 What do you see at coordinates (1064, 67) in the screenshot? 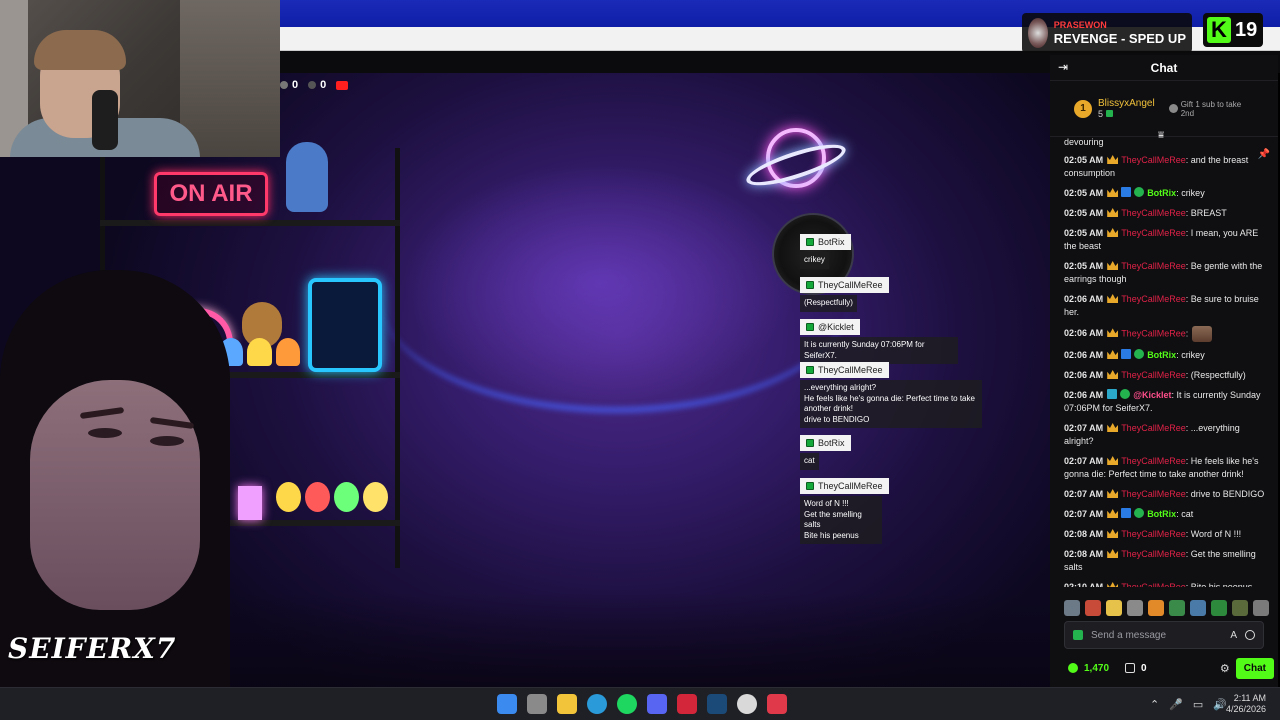
I see `collapse-chat-icon: ⇥` at bounding box center [1064, 67].